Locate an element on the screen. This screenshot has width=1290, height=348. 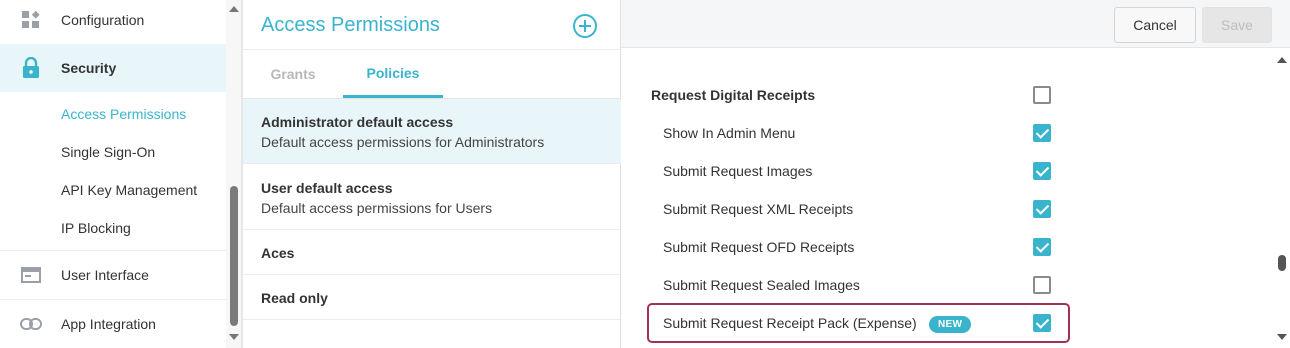
sidebar-item-configuration: Configuration is located at coordinates (113, 20).